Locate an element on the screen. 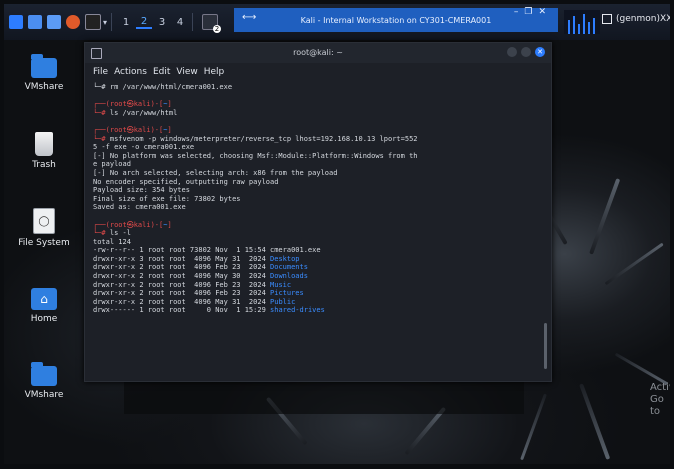  terminal-text: Pictures is located at coordinates (287, 293).